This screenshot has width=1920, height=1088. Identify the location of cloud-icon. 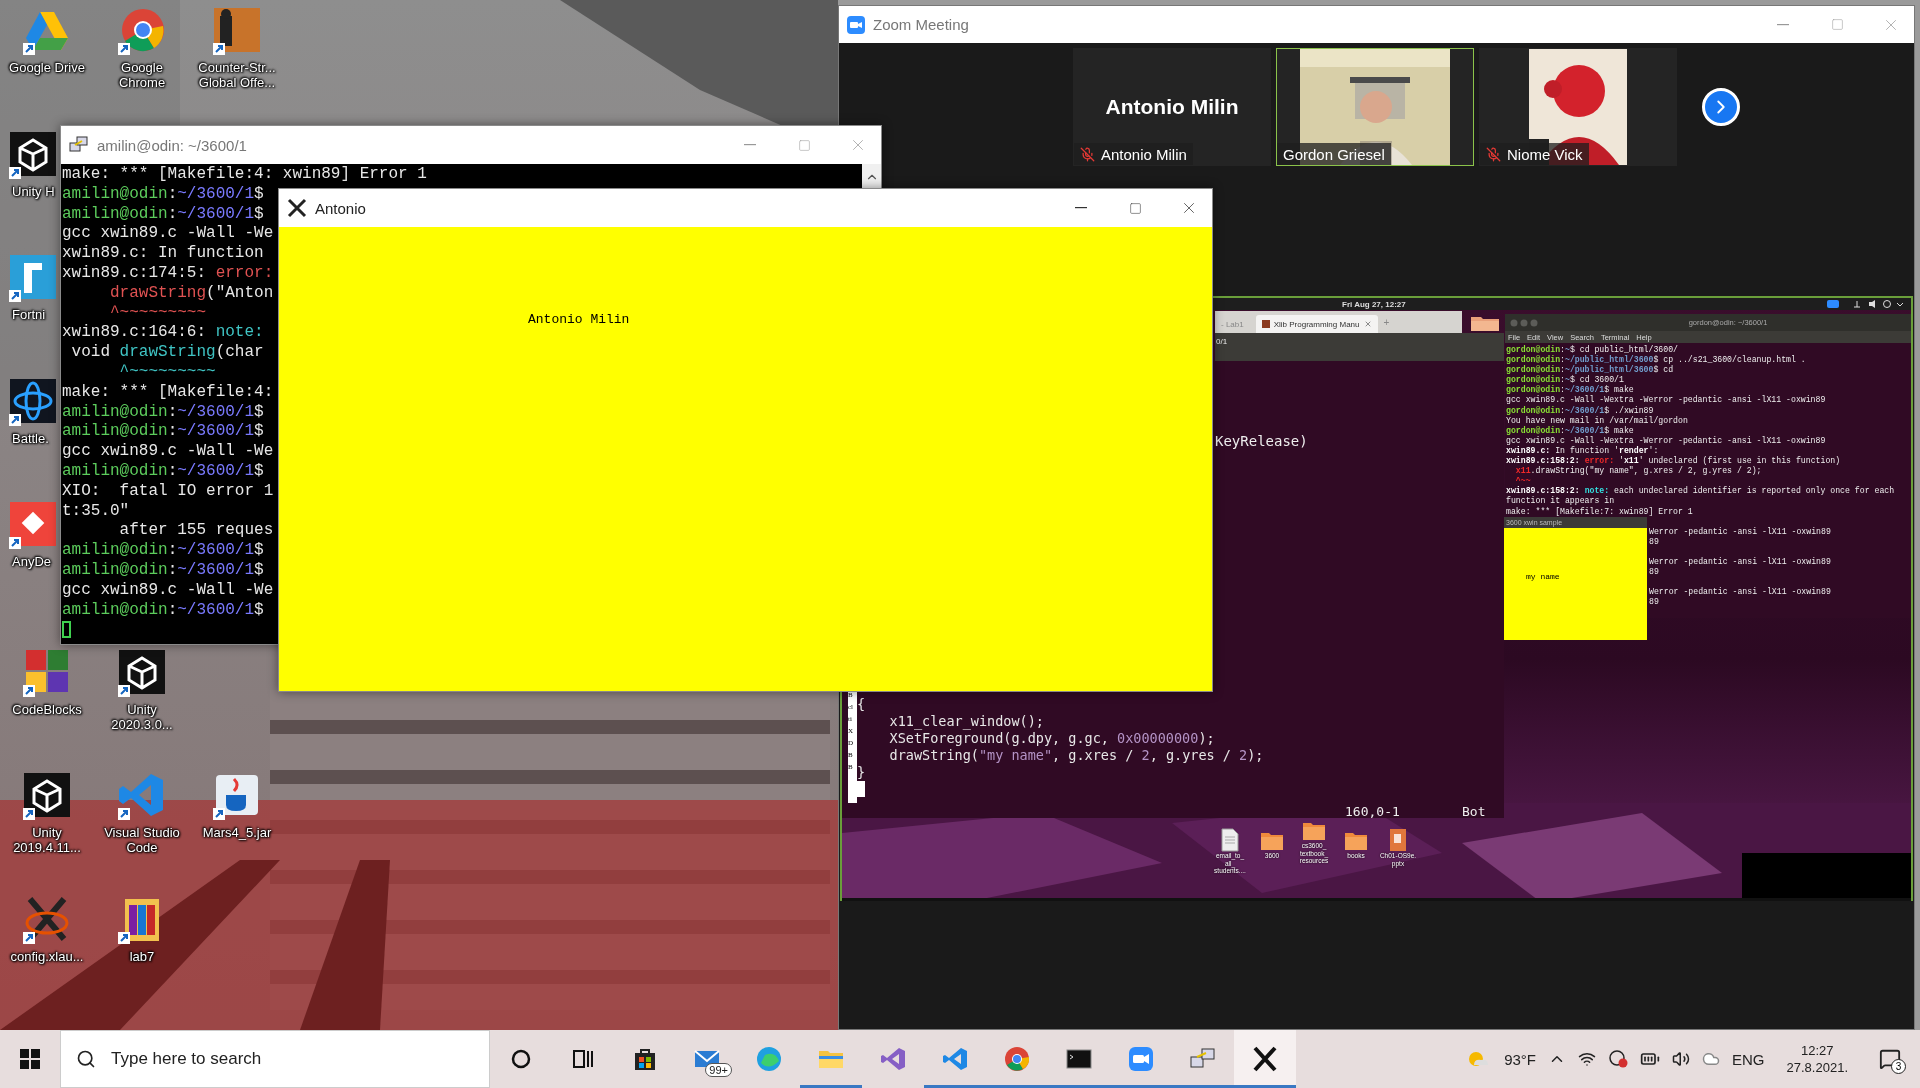
(1711, 1059).